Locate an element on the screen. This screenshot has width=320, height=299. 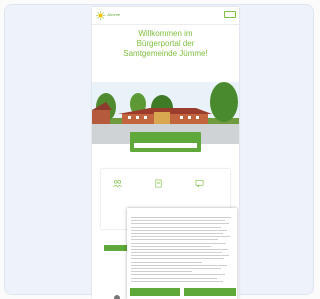
cookie-accept-button is located at coordinates (155, 292).